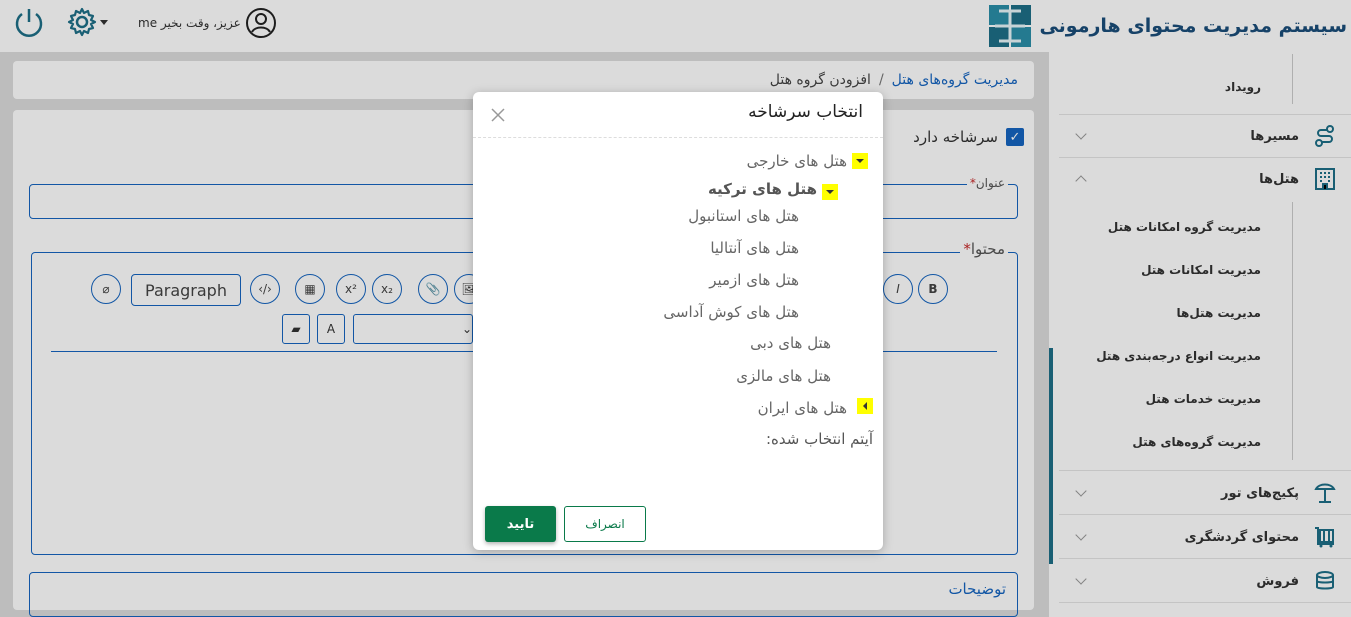  I want to click on caret-left-icon, so click(865, 406).